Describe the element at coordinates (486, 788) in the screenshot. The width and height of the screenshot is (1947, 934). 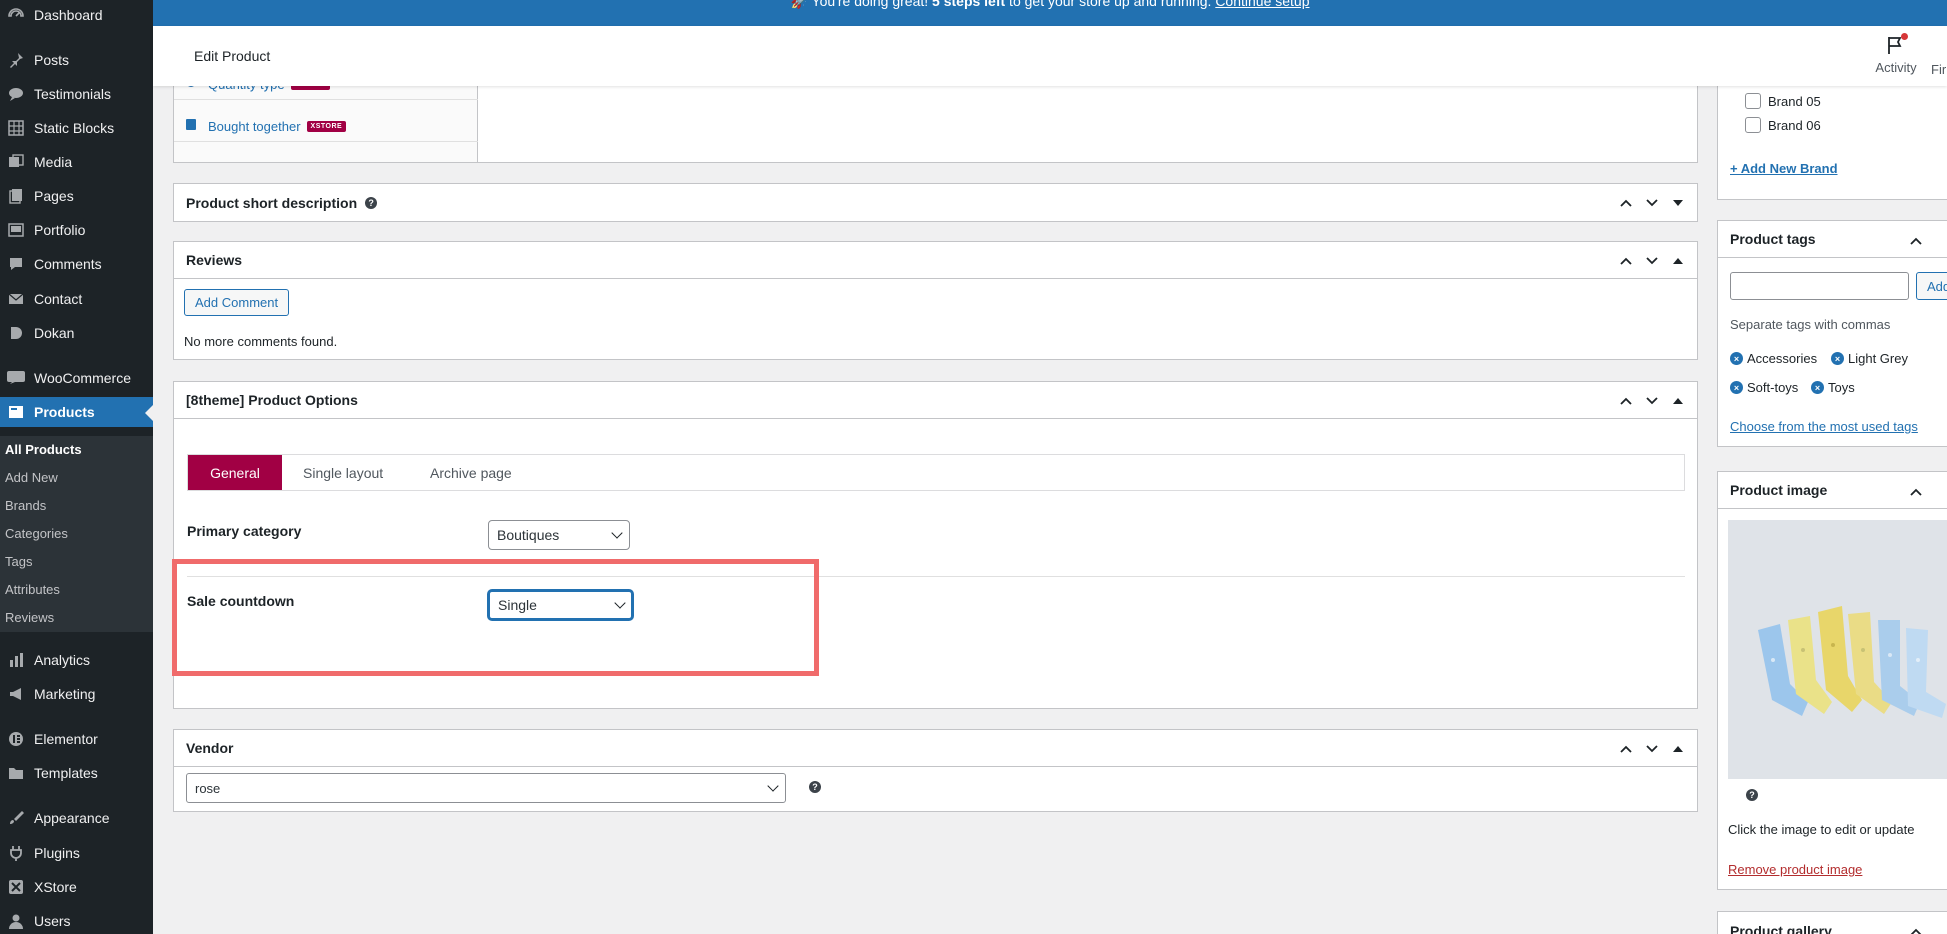
I see `vendor-select: rose` at that location.